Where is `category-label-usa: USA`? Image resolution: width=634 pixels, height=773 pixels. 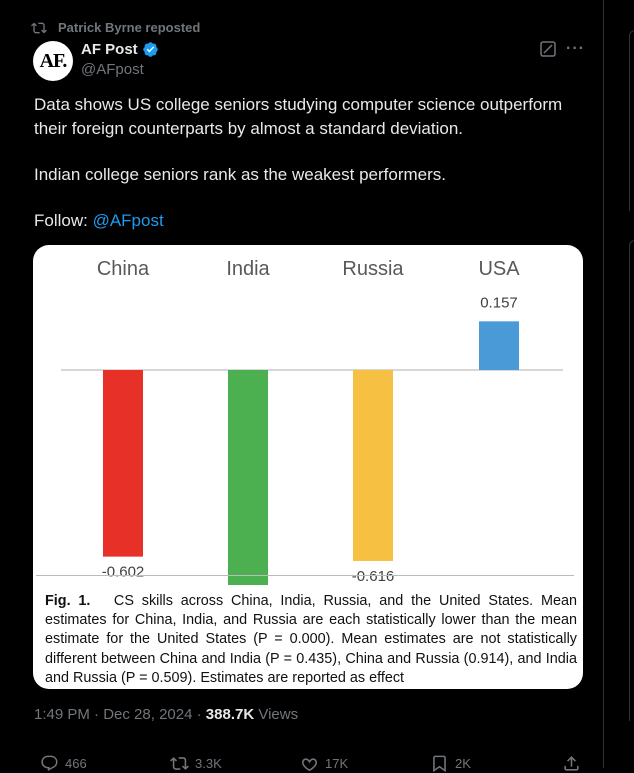
category-label-usa: USA is located at coordinates (499, 269).